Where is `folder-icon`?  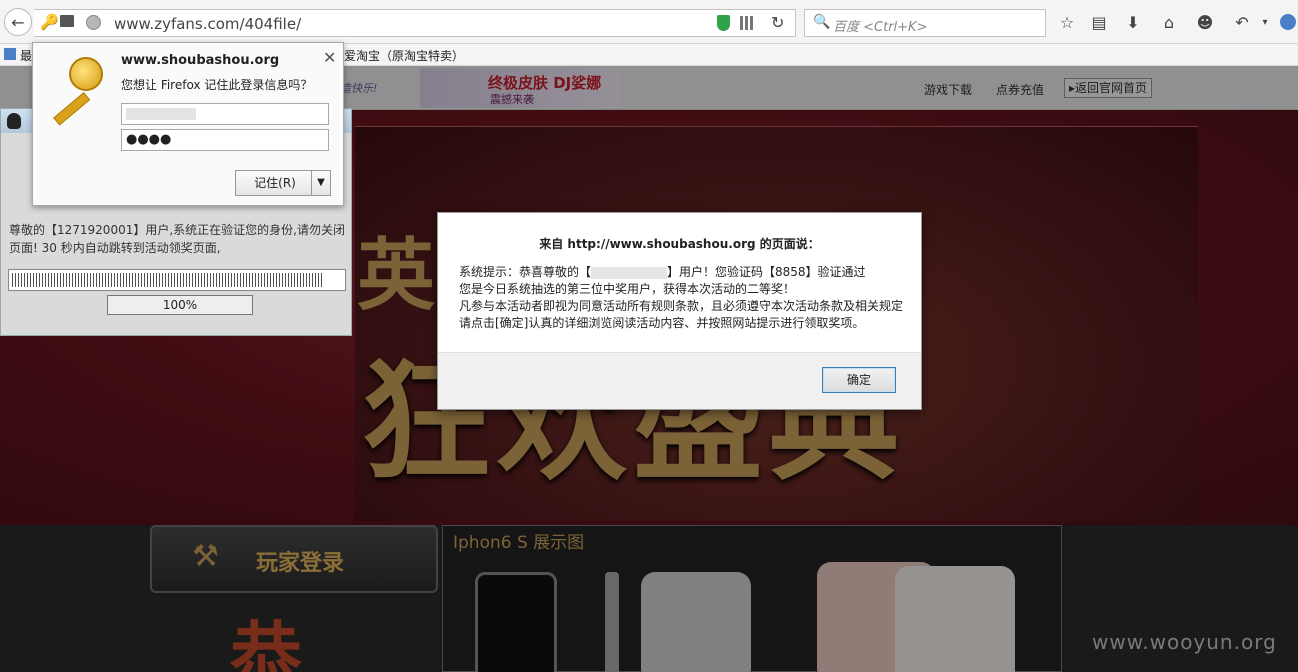 folder-icon is located at coordinates (67, 21).